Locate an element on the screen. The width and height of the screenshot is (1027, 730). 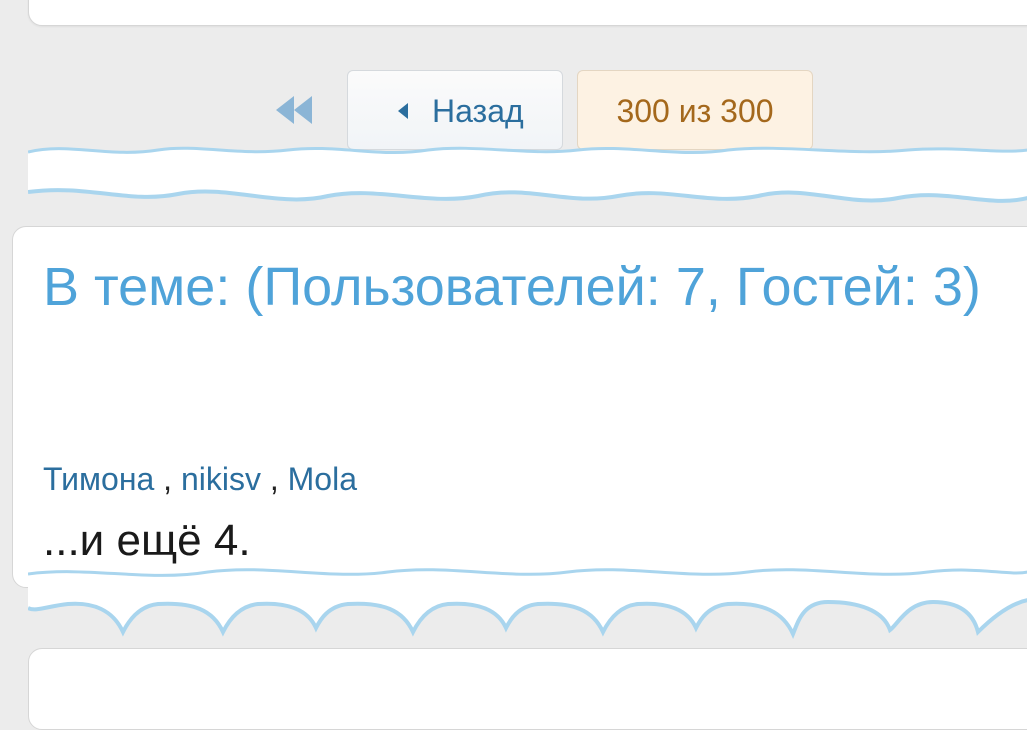
user-link-timona: Тимона is located at coordinates (98, 479).